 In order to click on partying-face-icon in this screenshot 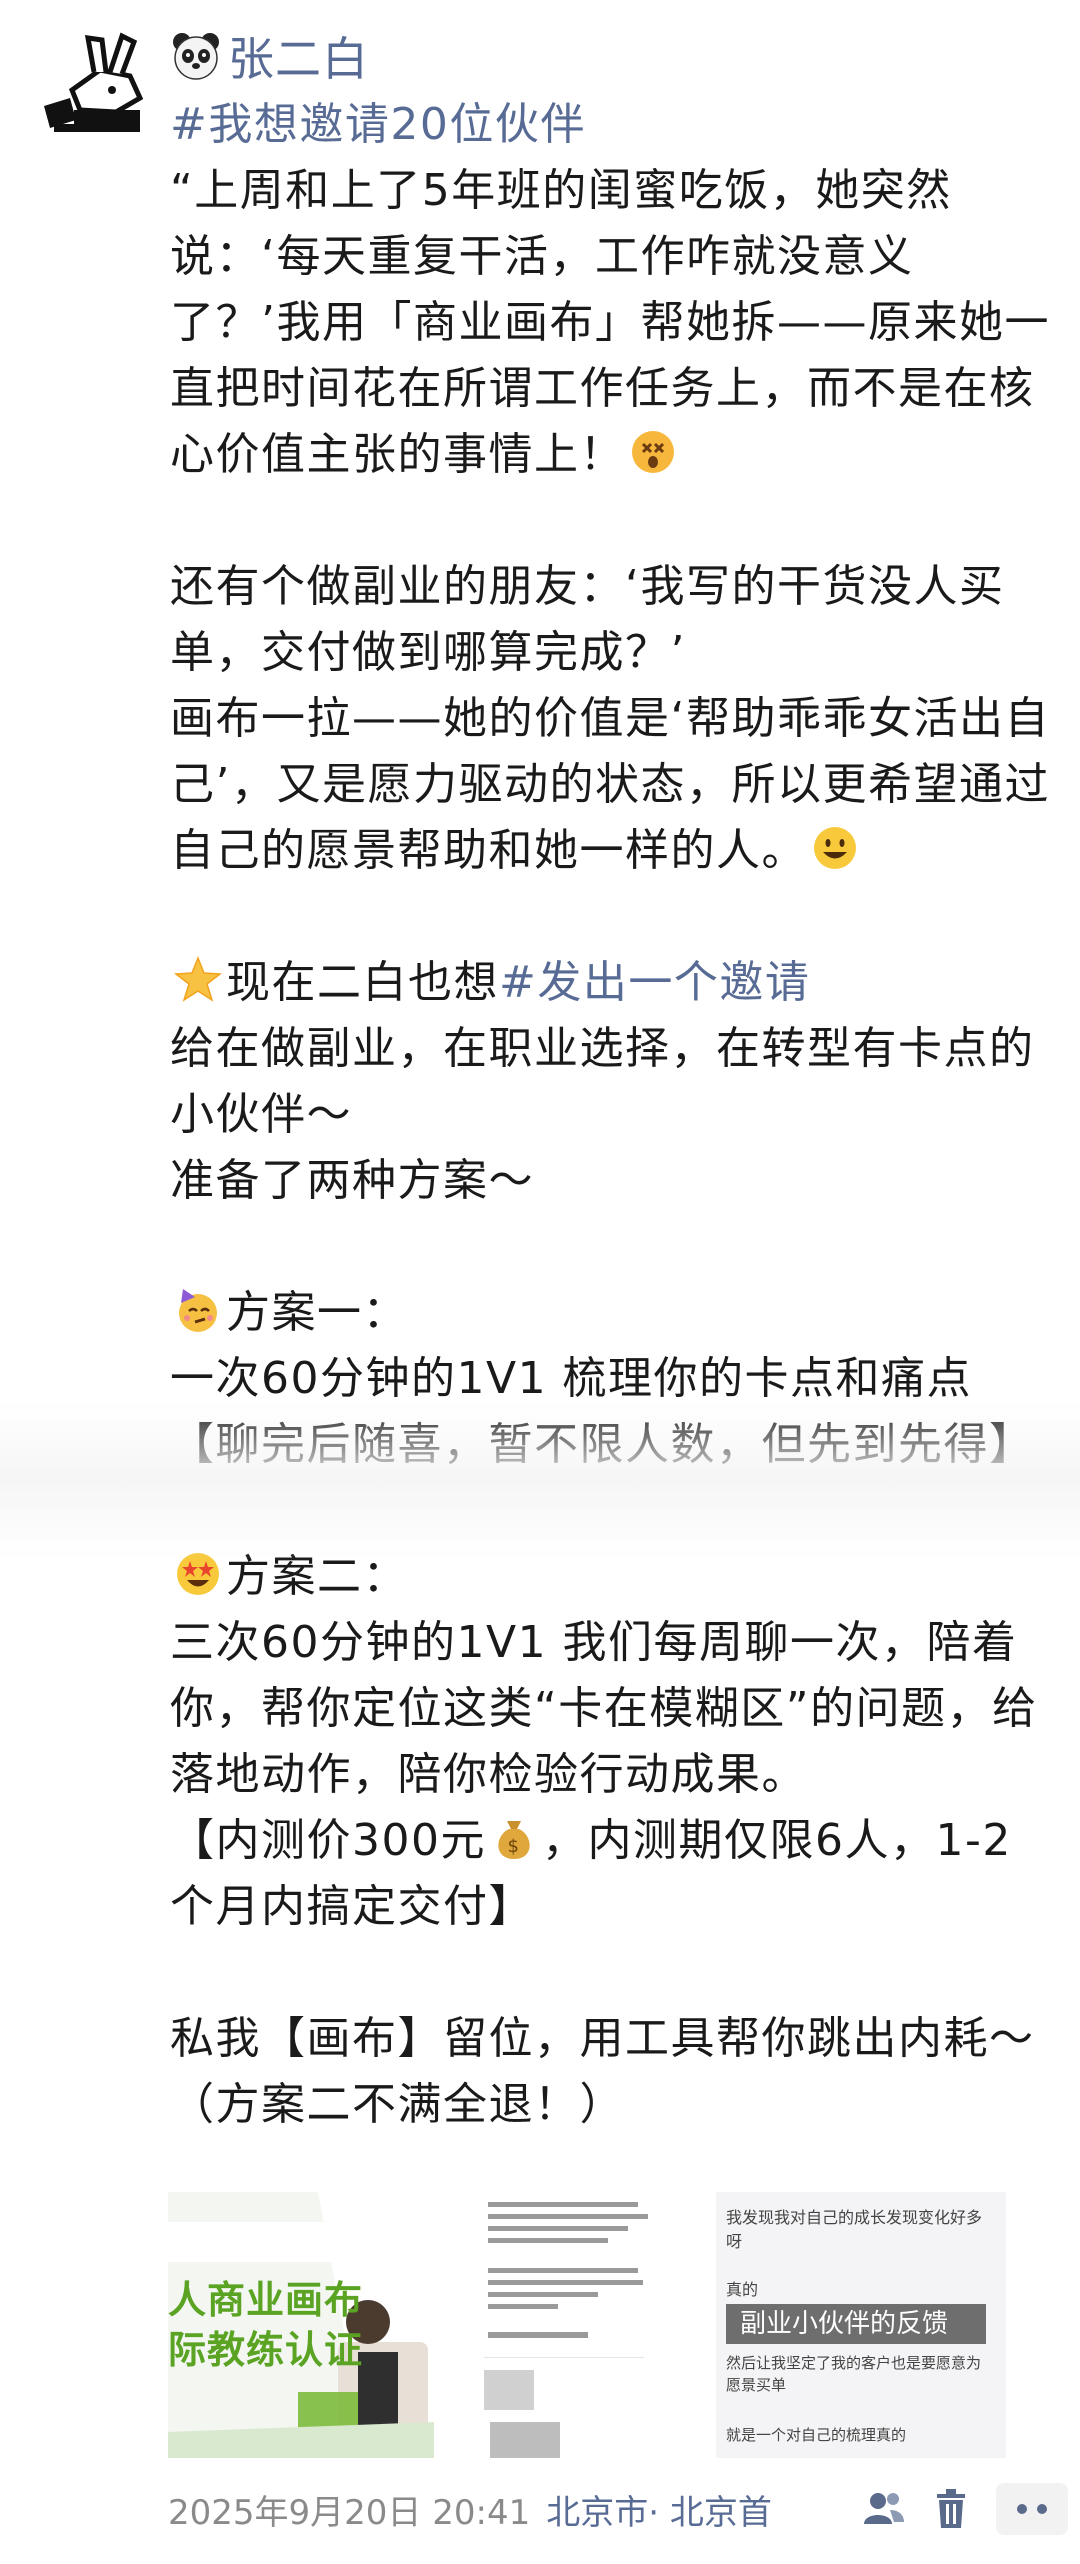, I will do `click(198, 1310)`.